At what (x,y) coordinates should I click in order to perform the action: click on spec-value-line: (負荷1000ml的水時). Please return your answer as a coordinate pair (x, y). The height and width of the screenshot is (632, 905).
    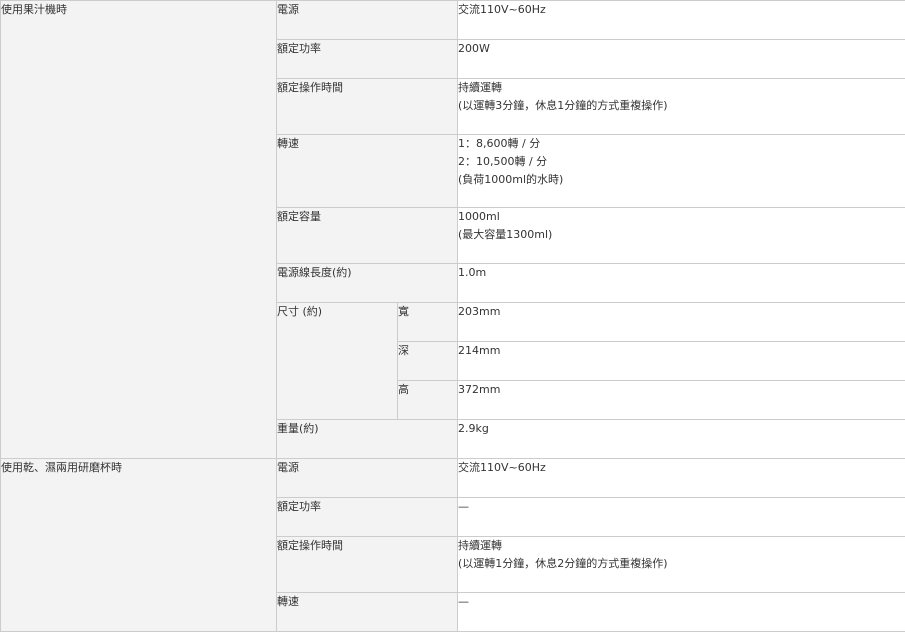
    Looking at the image, I should click on (681, 180).